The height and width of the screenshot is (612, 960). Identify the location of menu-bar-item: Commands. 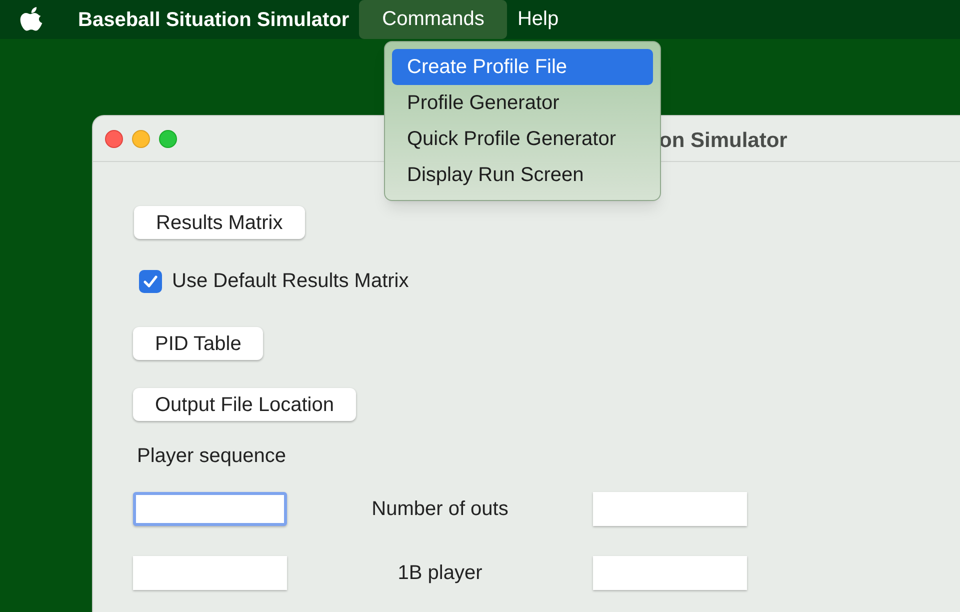
(433, 19).